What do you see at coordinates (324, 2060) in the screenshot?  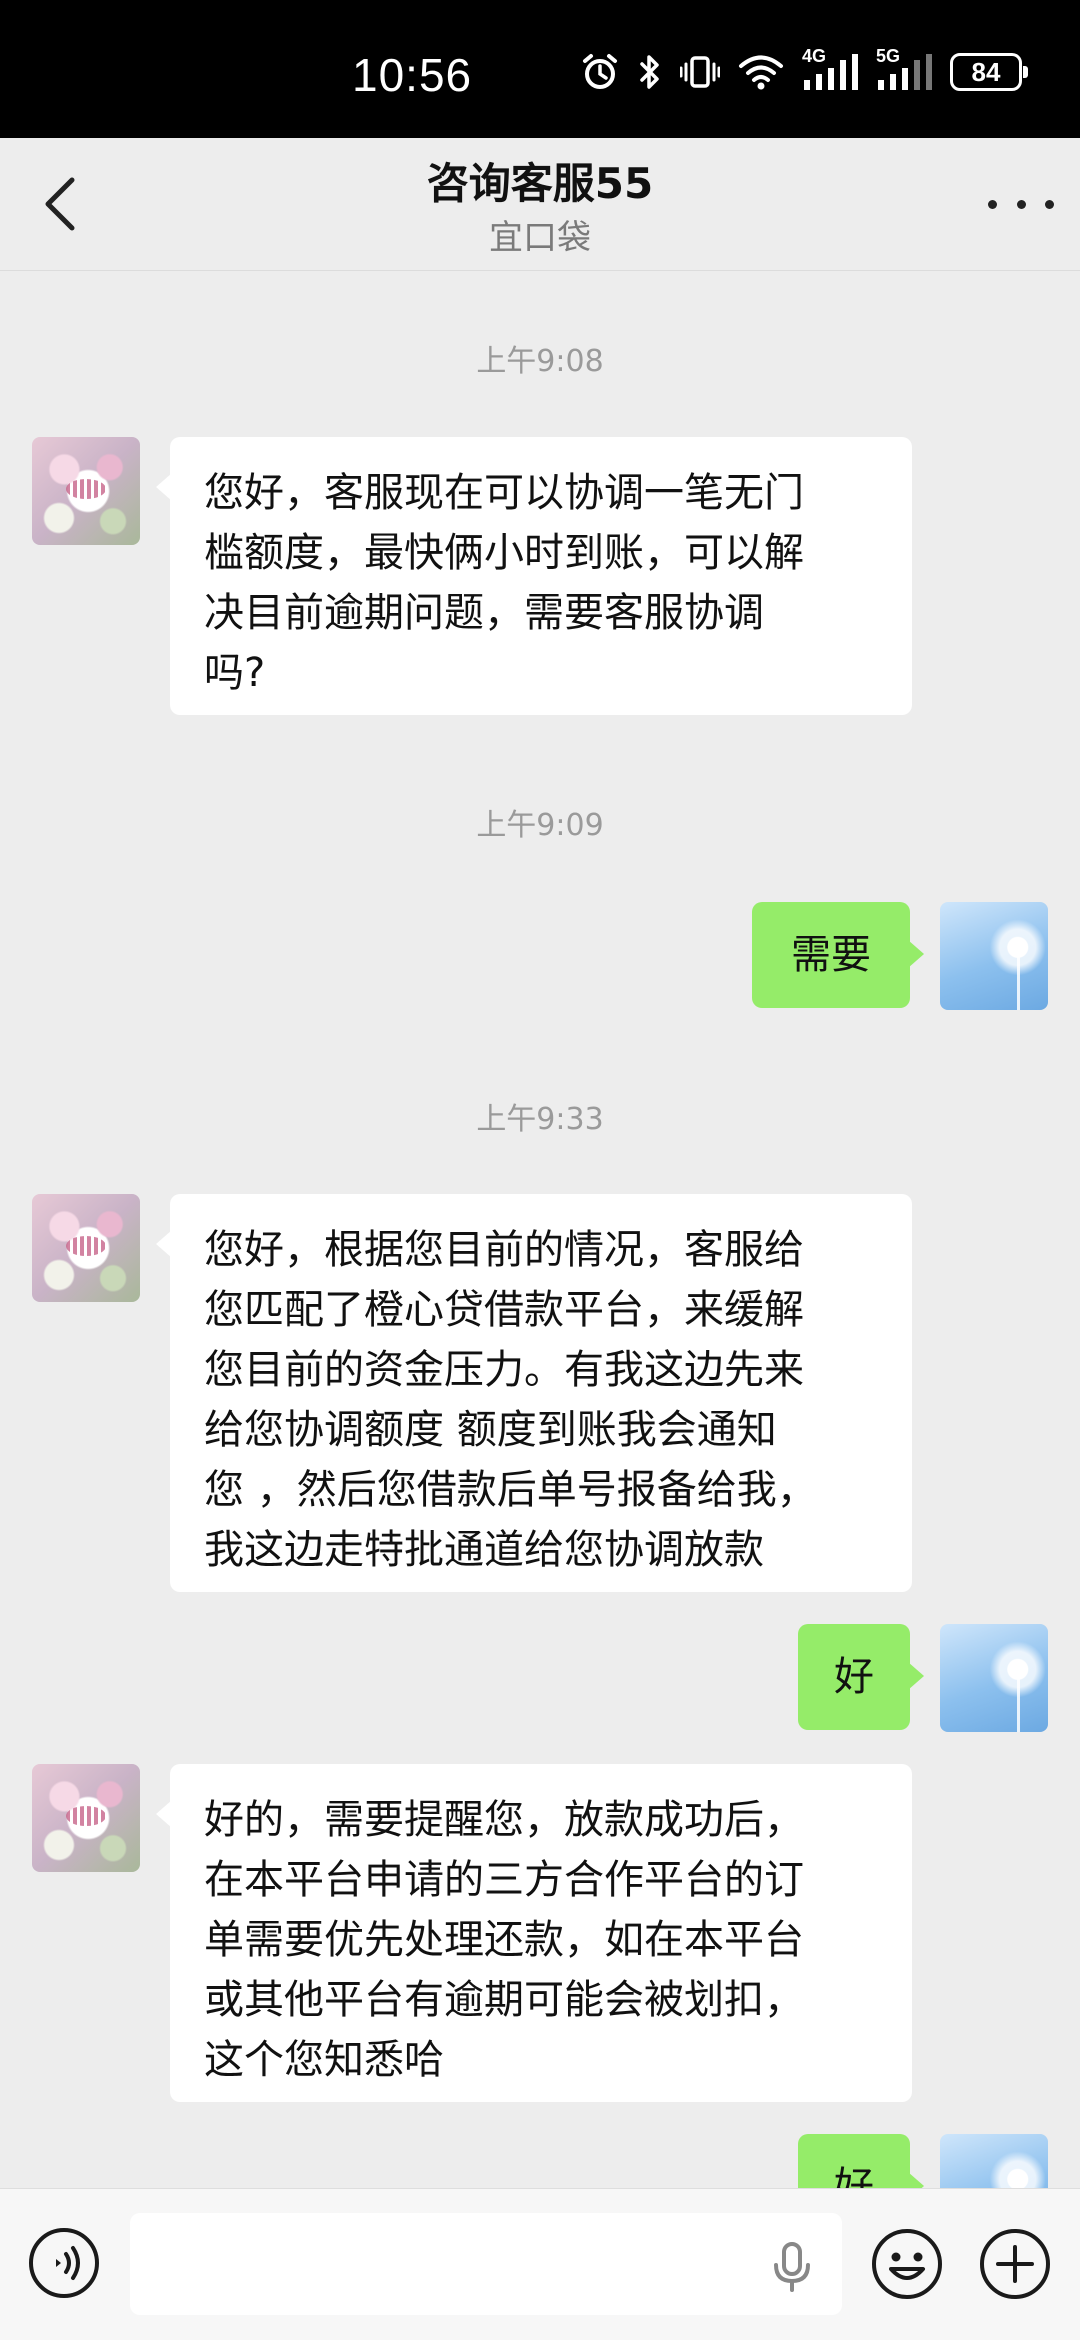 I see `message-line: 这个您知悉哈` at bounding box center [324, 2060].